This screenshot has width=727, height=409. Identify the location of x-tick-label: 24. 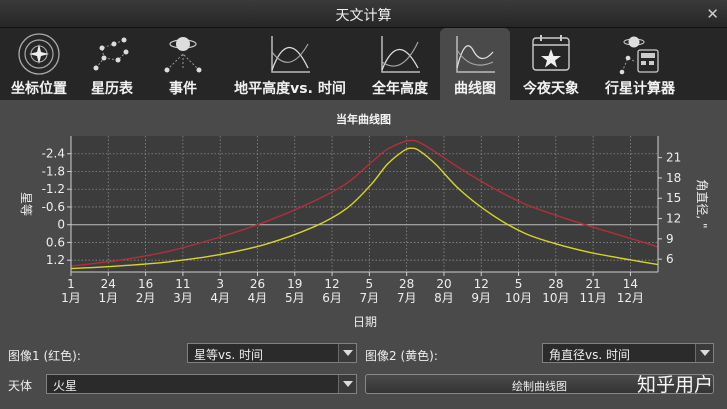
(108, 284).